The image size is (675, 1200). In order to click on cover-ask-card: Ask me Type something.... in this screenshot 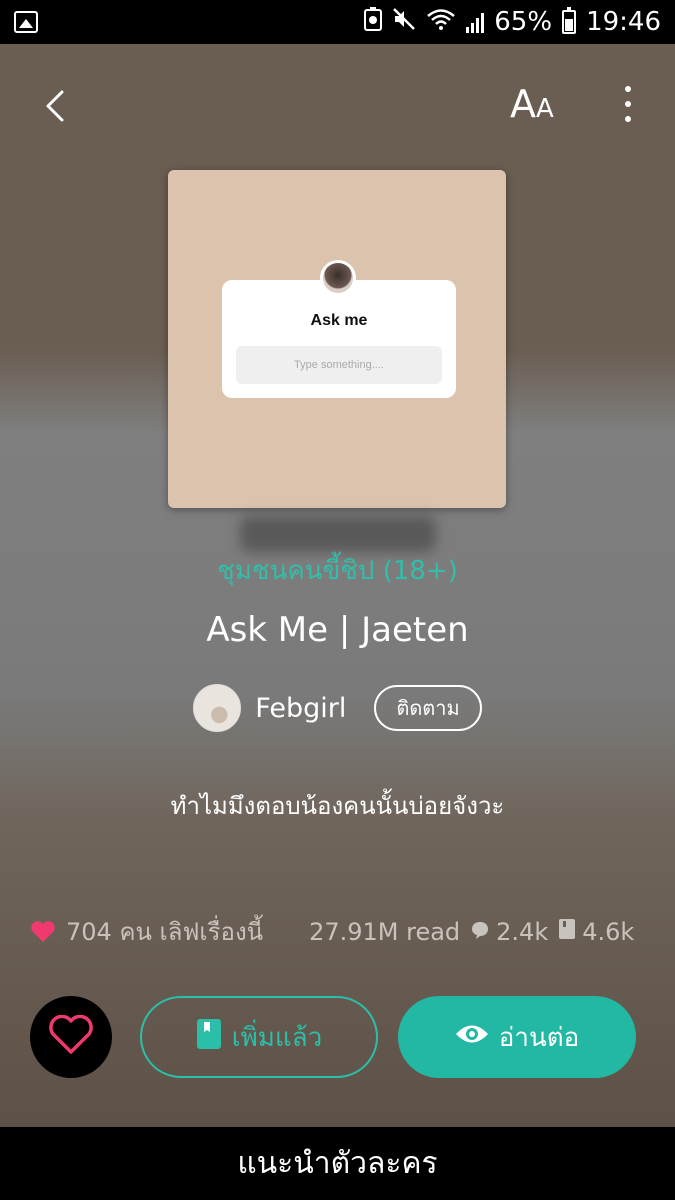, I will do `click(339, 339)`.